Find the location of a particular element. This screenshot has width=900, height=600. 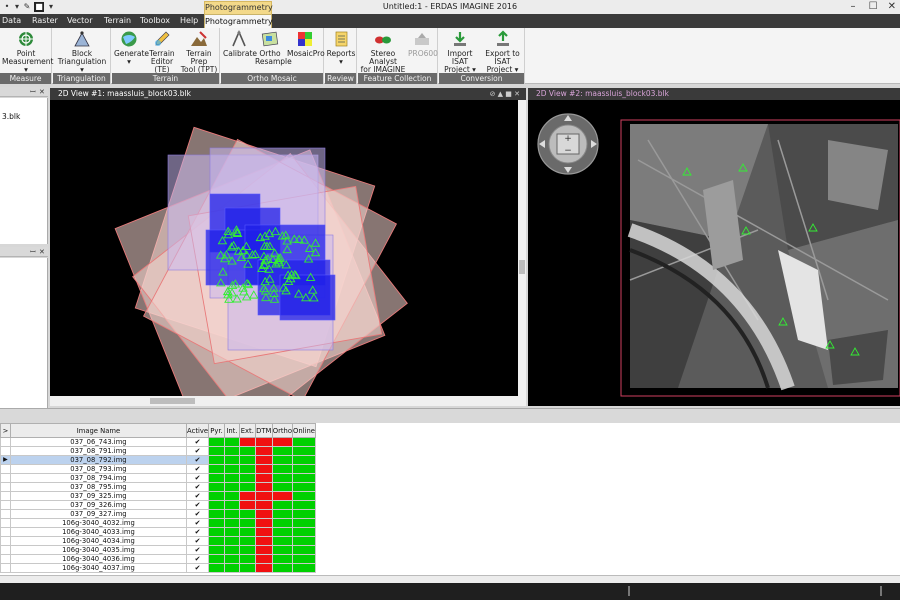

table-row: 106g-3040_4033.img ✔ is located at coordinates (158, 532).